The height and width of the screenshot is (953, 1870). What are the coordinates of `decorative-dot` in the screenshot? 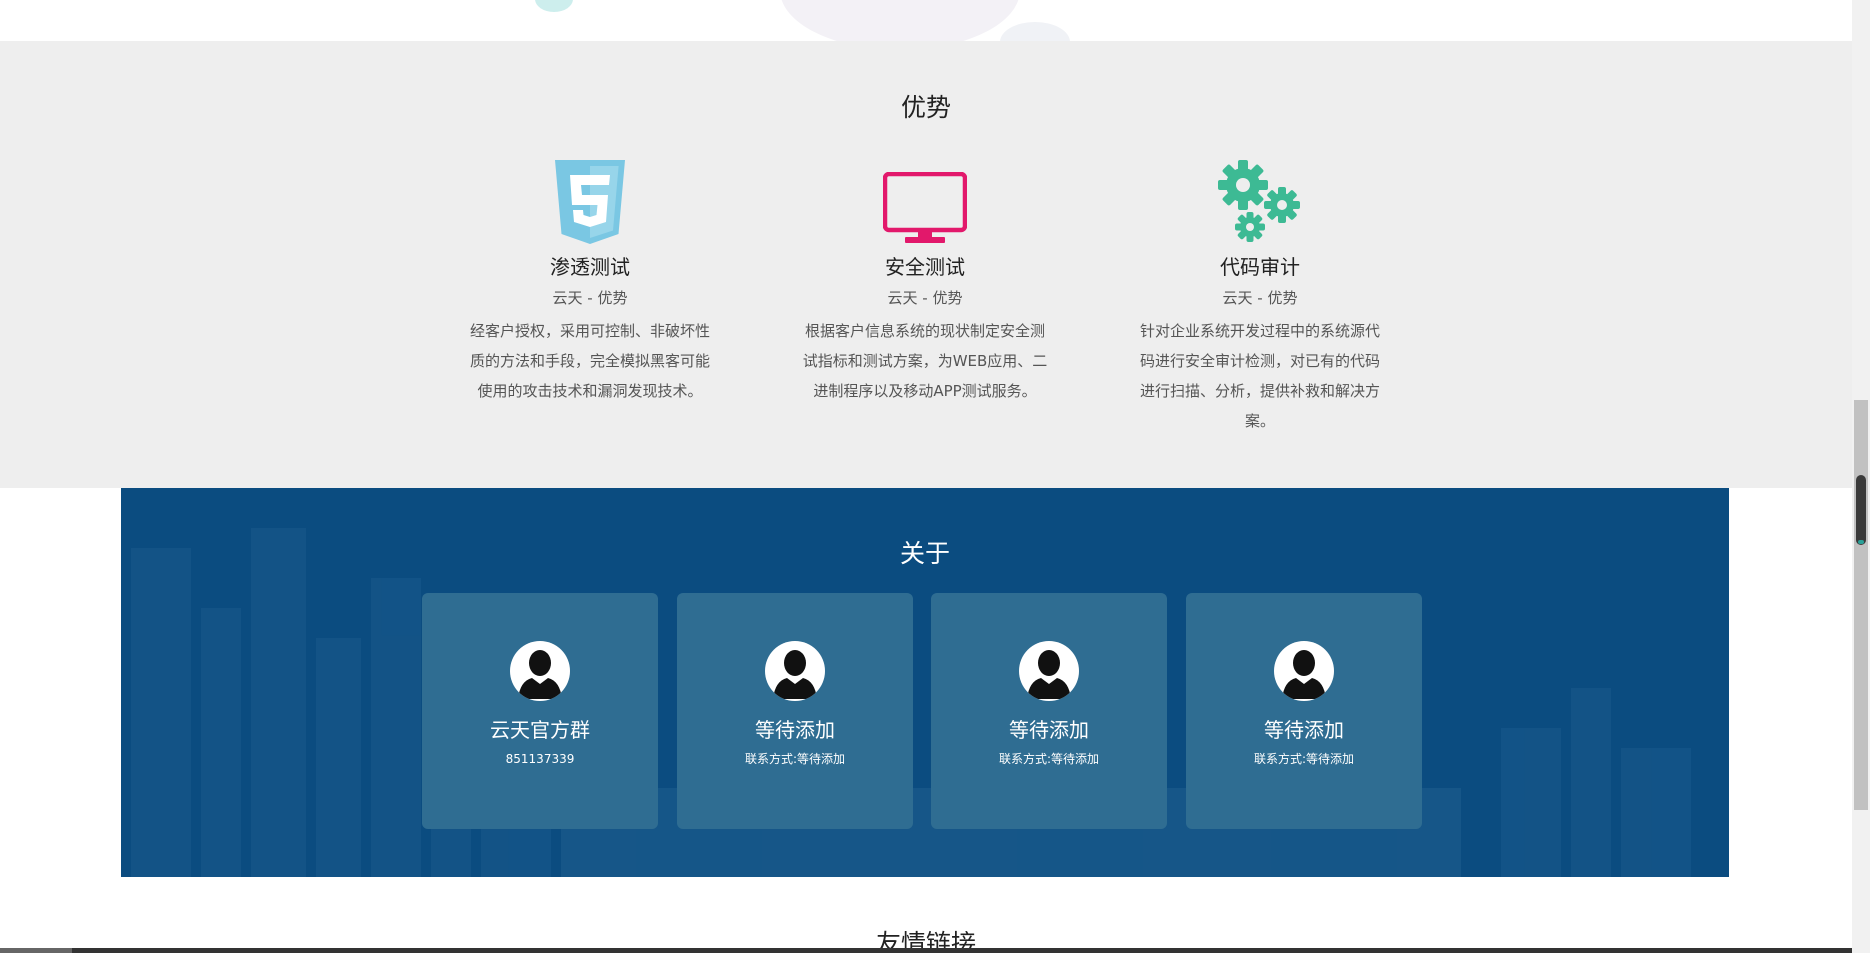 It's located at (554, 6).